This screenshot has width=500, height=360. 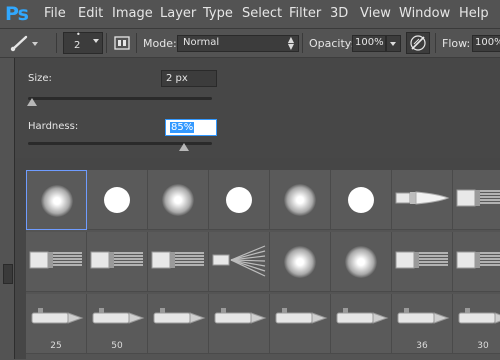 What do you see at coordinates (160, 43) in the screenshot?
I see `mode-label: Mode:` at bounding box center [160, 43].